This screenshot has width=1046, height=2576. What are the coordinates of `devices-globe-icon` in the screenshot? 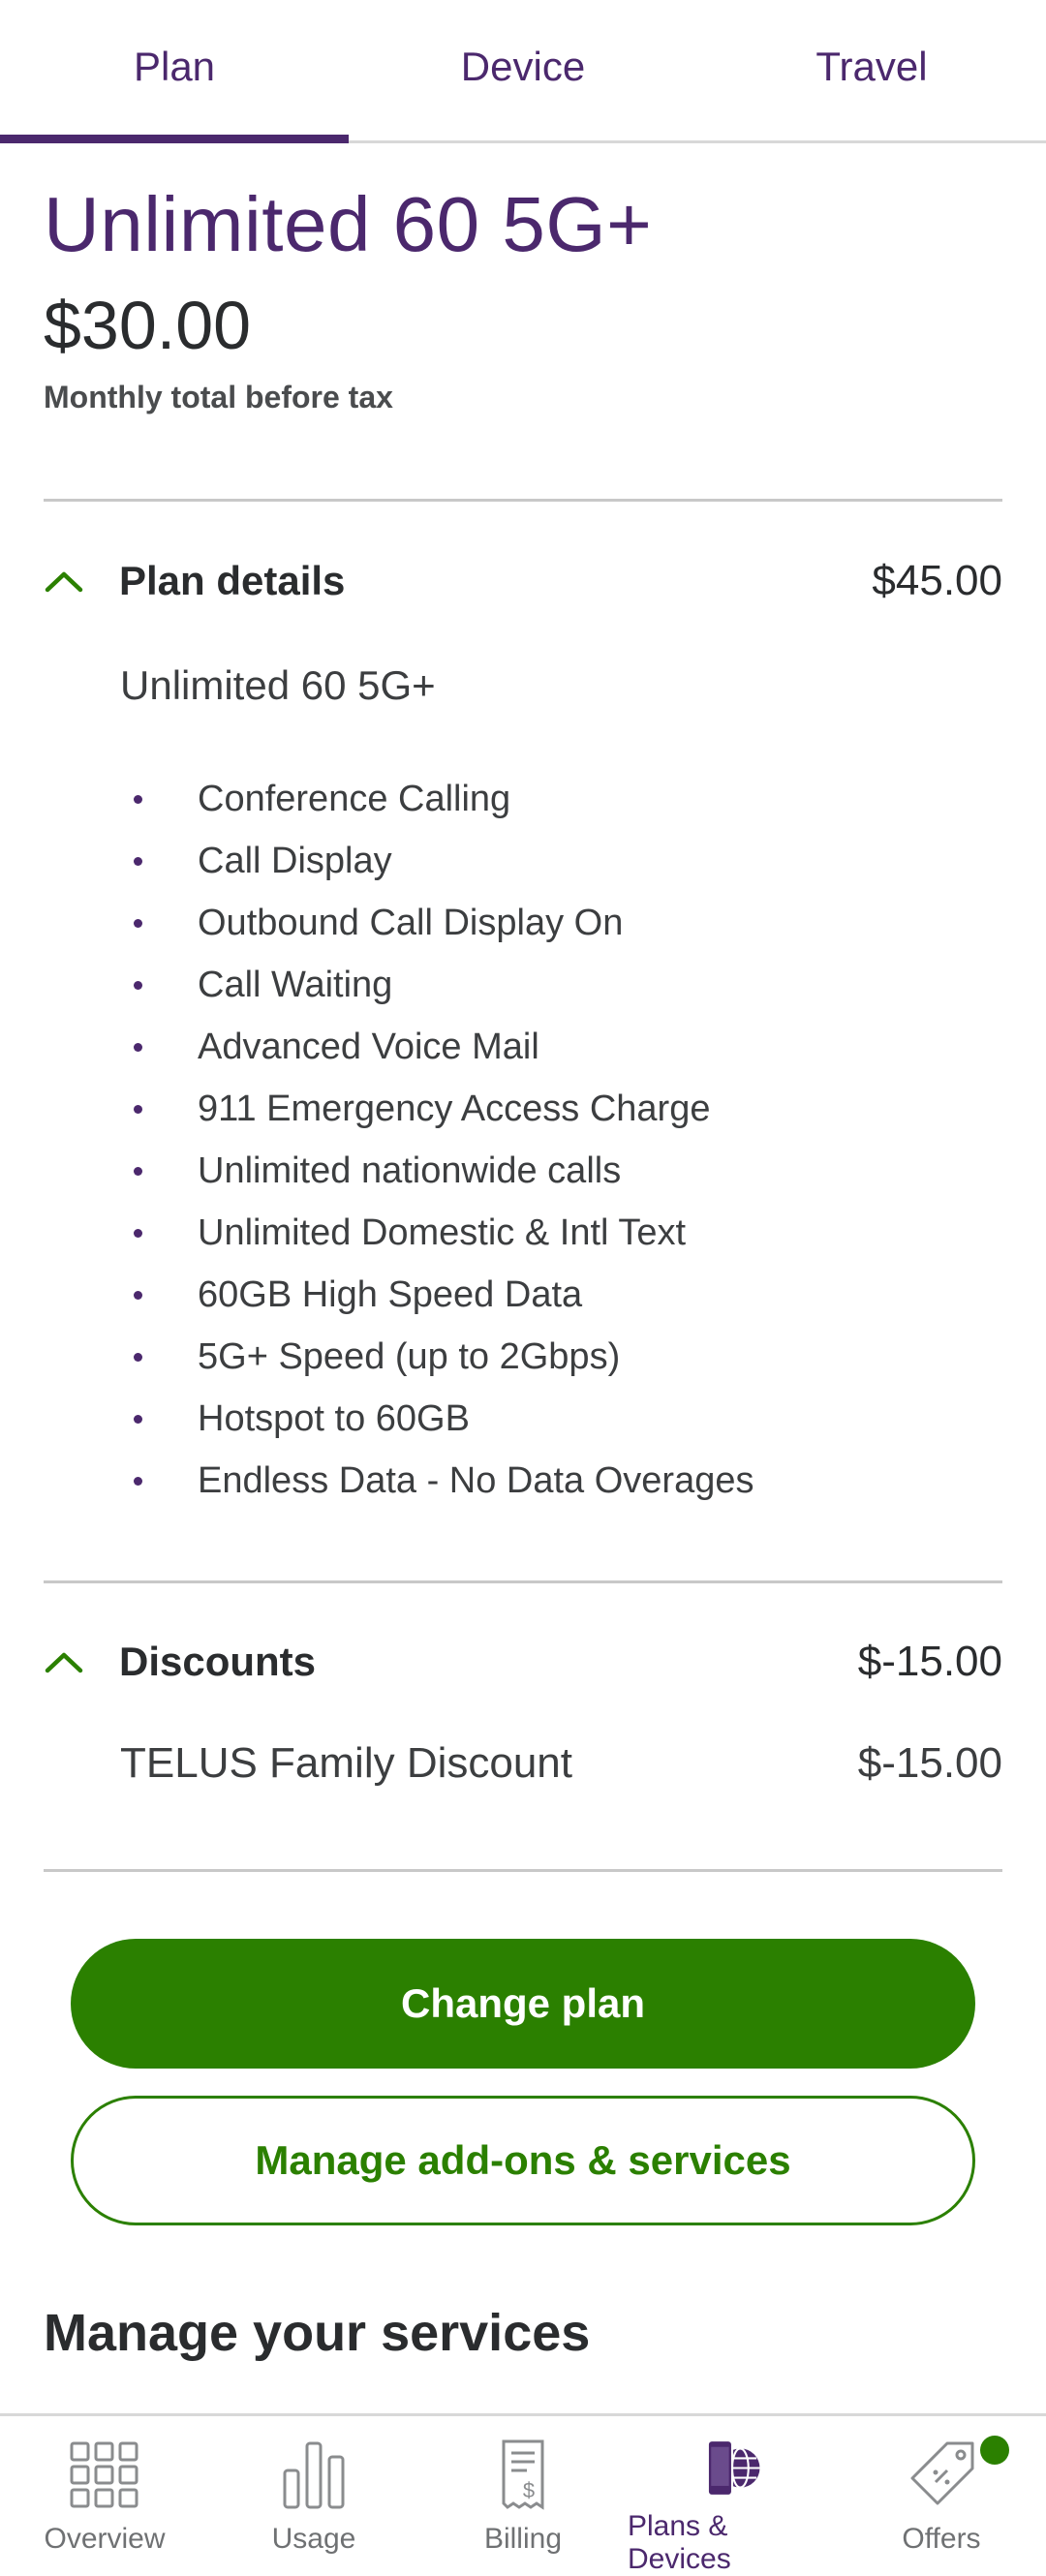 It's located at (733, 2468).